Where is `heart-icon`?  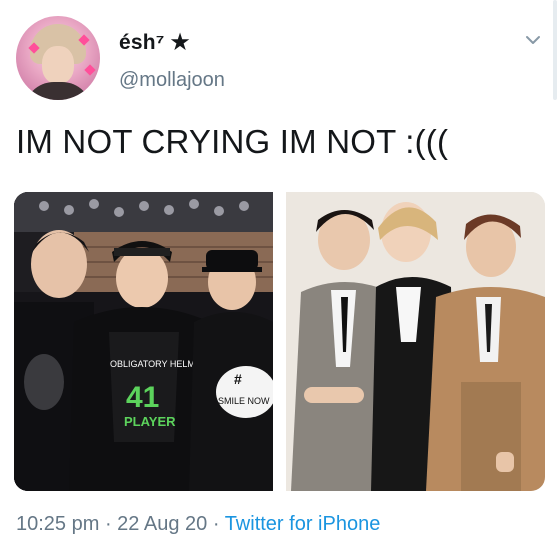
heart-icon is located at coordinates (90, 70).